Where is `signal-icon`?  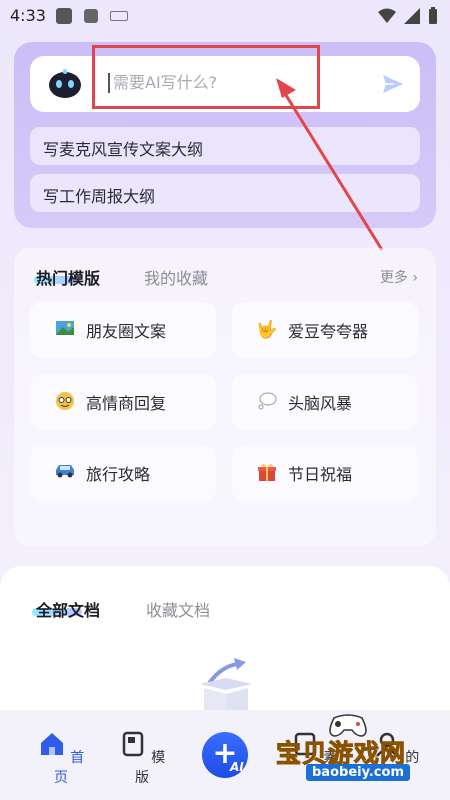 signal-icon is located at coordinates (412, 16).